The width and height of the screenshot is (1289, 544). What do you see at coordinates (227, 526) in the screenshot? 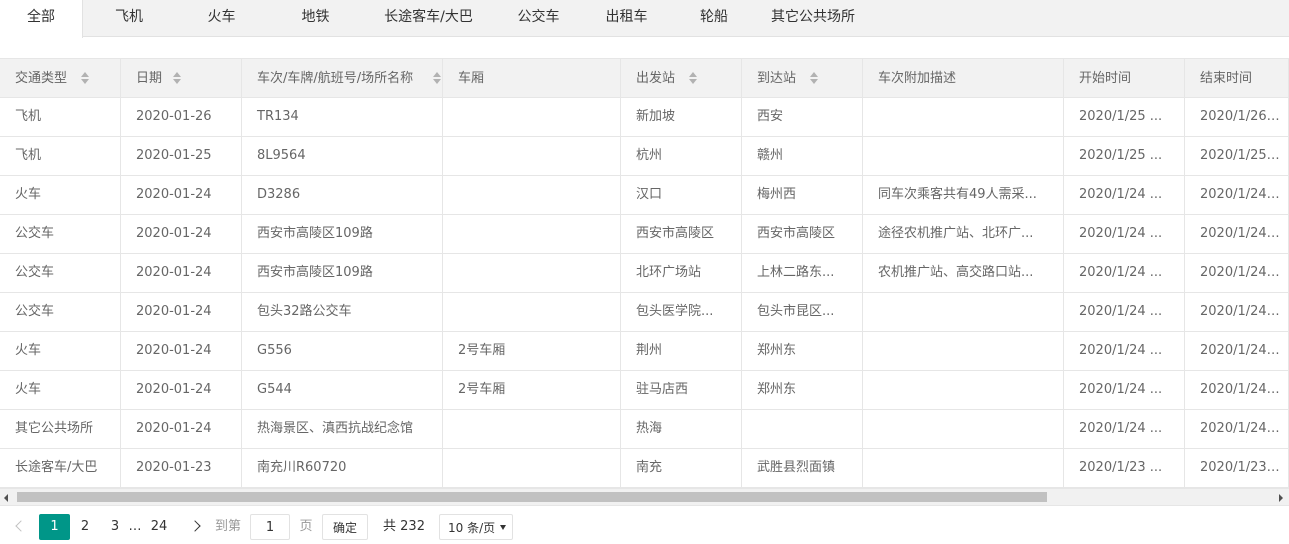
I see `goto-label: 到第` at bounding box center [227, 526].